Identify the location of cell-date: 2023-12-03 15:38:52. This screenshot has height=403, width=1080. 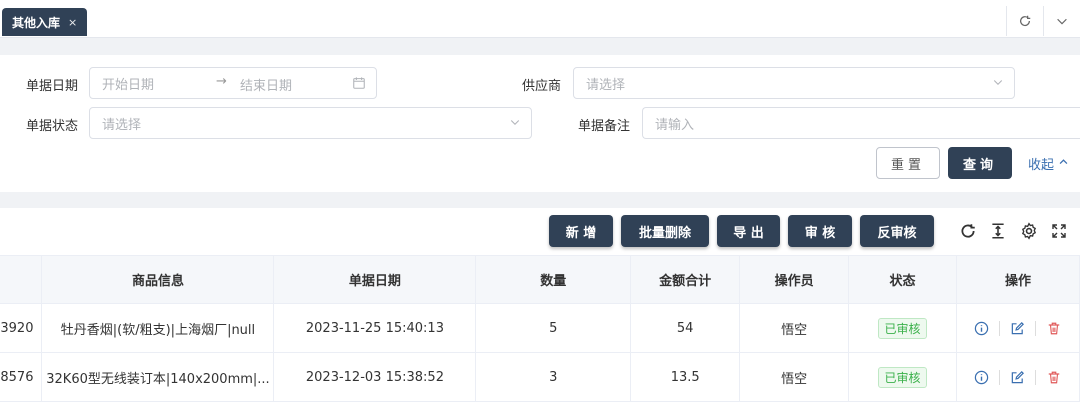
(375, 377).